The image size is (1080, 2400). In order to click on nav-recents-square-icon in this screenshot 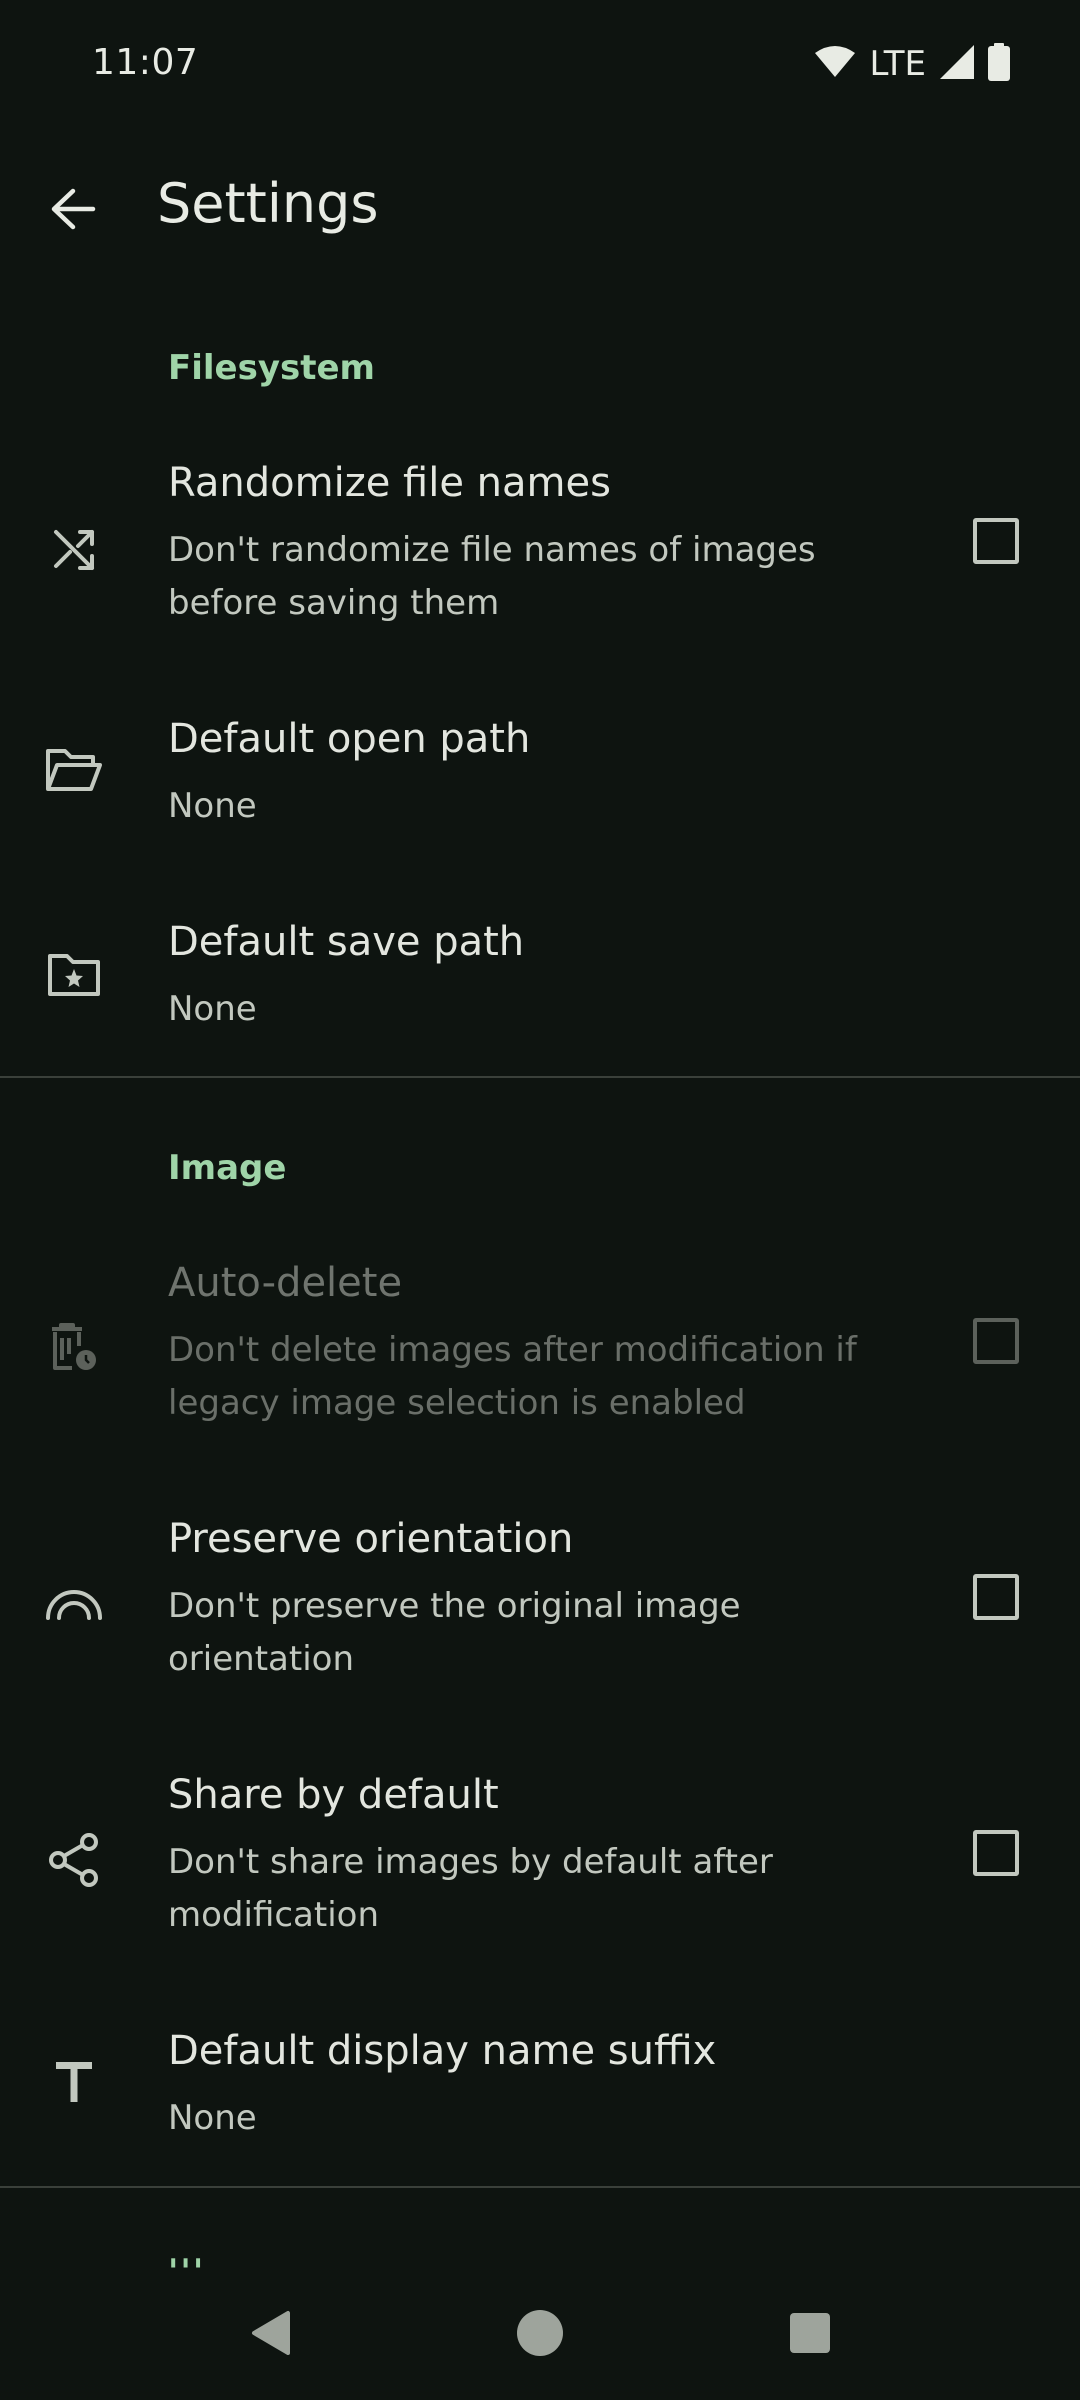, I will do `click(810, 2335)`.